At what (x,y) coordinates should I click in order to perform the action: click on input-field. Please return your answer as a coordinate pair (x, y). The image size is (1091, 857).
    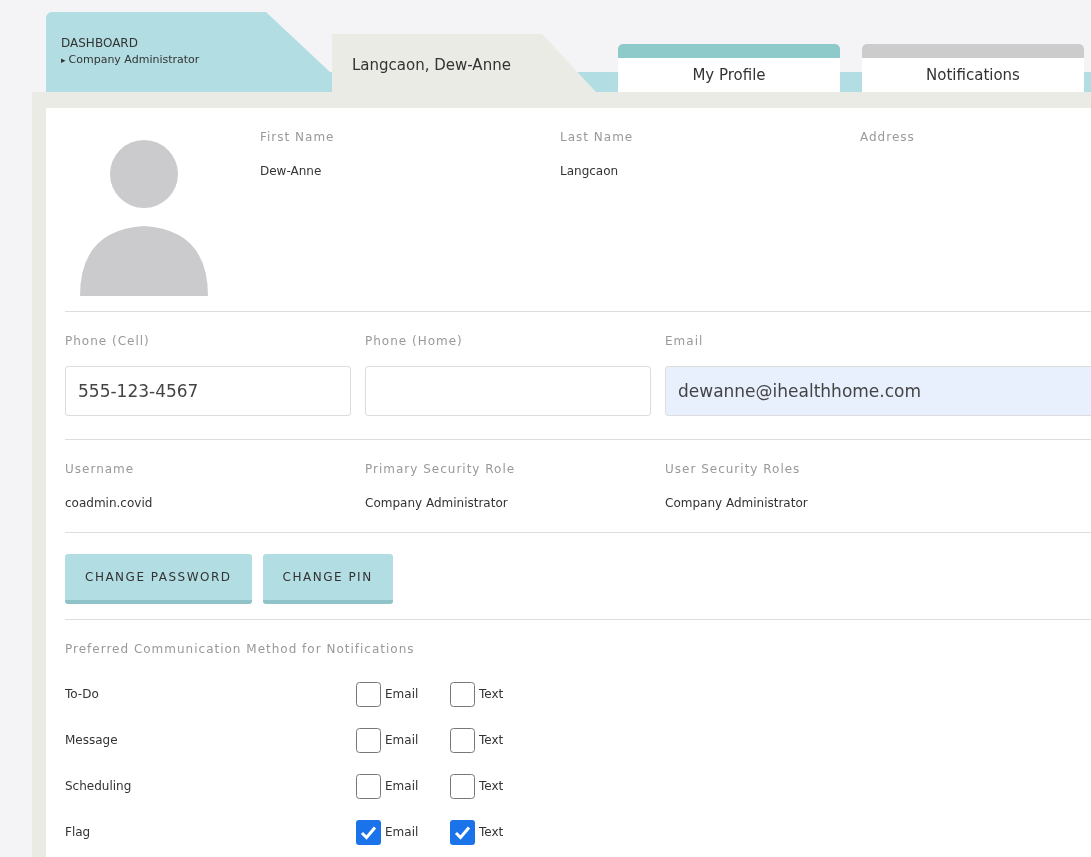
    Looking at the image, I should click on (508, 391).